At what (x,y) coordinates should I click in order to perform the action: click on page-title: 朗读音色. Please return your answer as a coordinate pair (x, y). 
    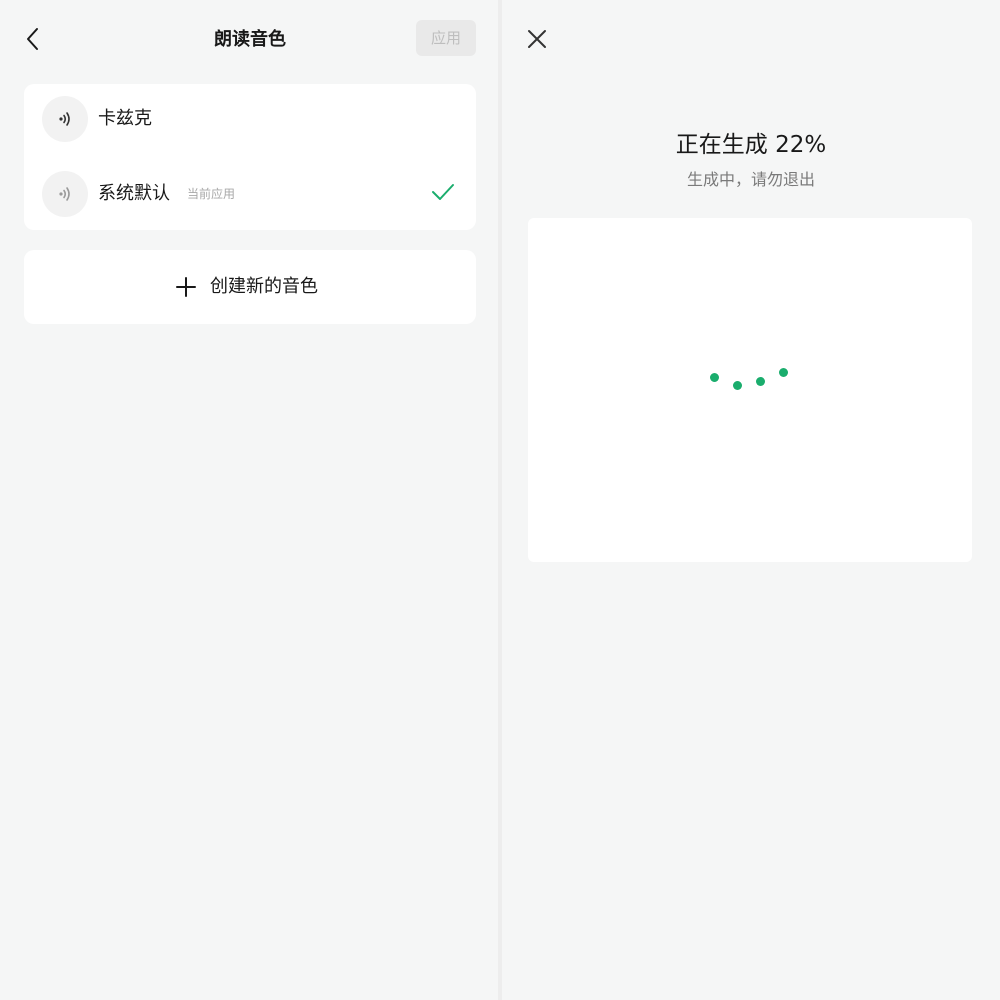
    Looking at the image, I should click on (250, 39).